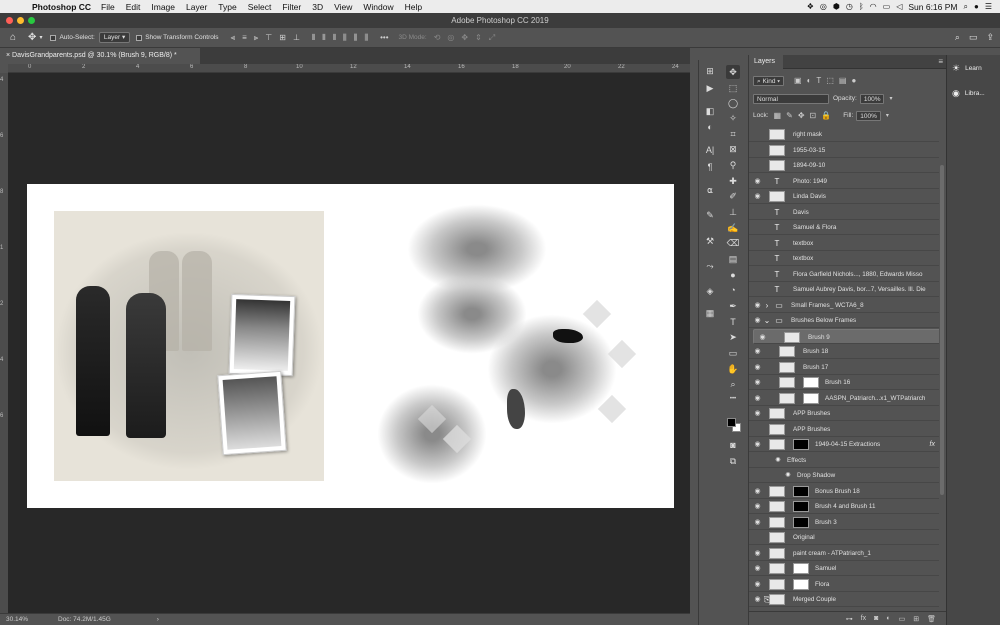  I want to click on shape-filter-icon: ⬚, so click(830, 80).